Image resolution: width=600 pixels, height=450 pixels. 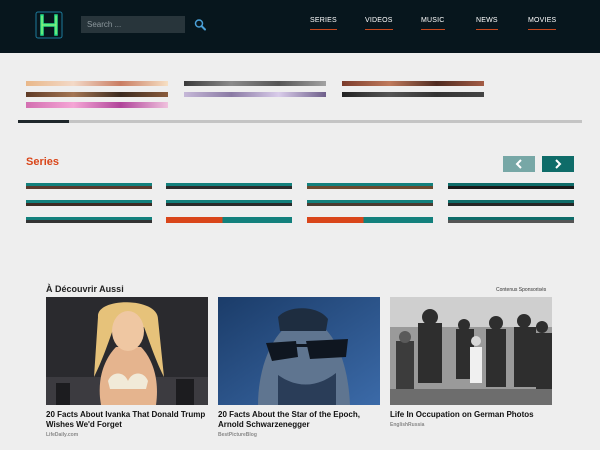 What do you see at coordinates (43, 121) in the screenshot?
I see `carousel-scroll-thumb` at bounding box center [43, 121].